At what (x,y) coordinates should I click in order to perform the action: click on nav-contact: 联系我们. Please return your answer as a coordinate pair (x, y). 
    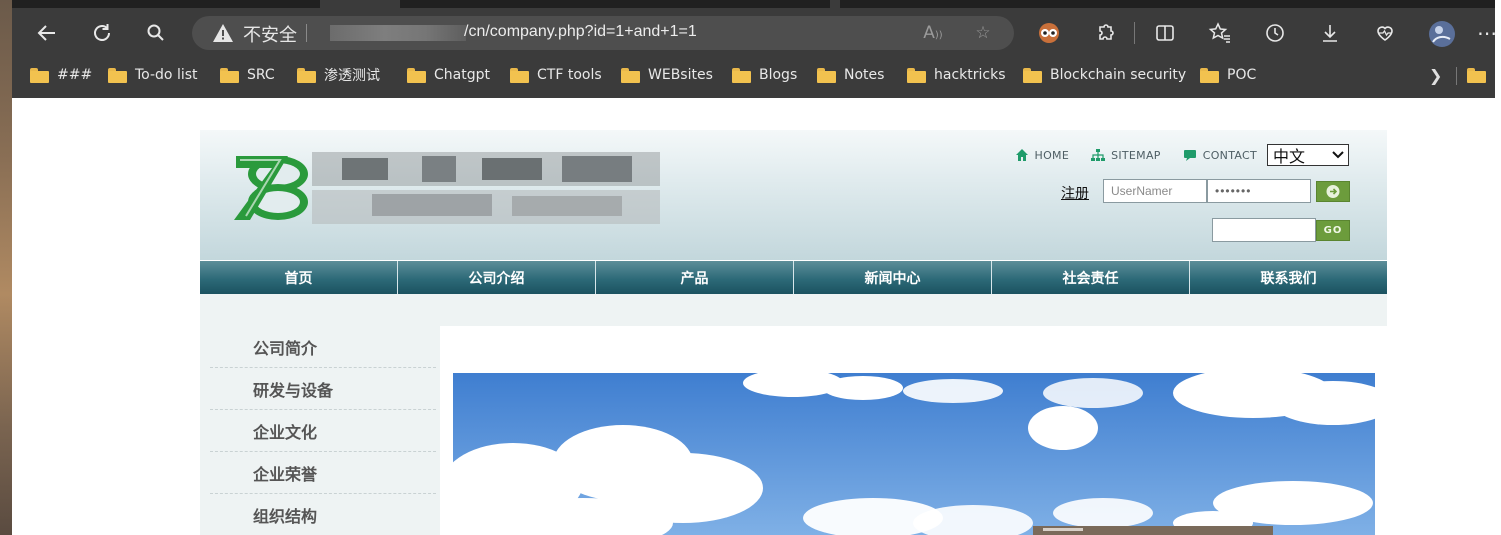
    Looking at the image, I should click on (1288, 277).